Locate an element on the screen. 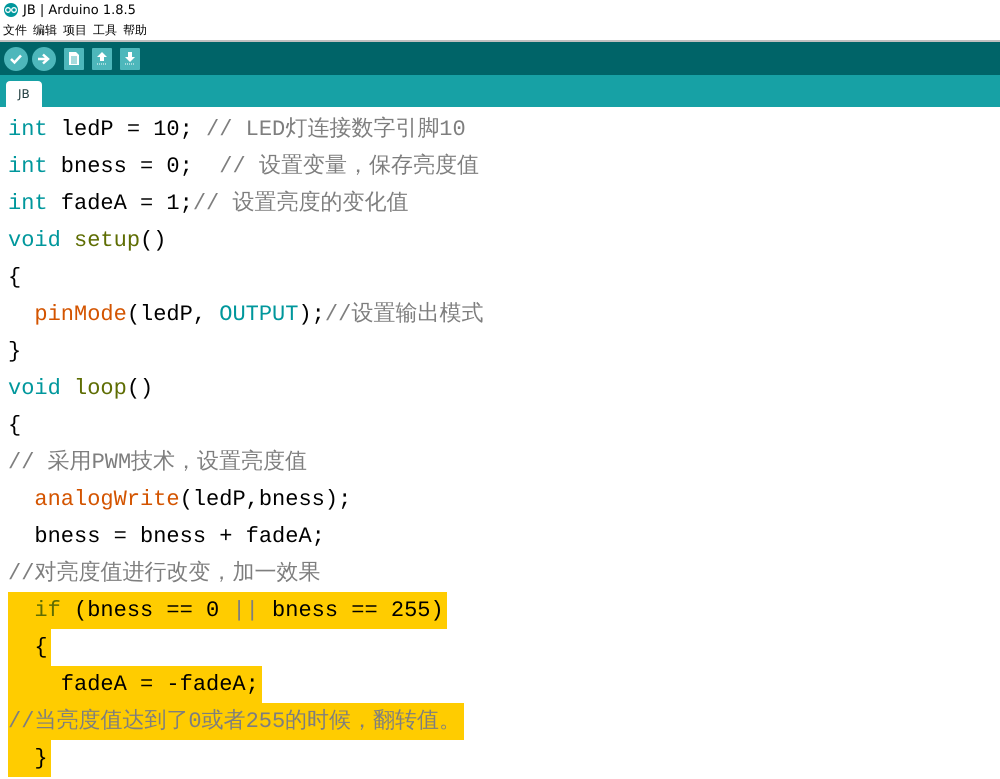 This screenshot has height=779, width=1000. menu-item: 编辑 is located at coordinates (45, 30).